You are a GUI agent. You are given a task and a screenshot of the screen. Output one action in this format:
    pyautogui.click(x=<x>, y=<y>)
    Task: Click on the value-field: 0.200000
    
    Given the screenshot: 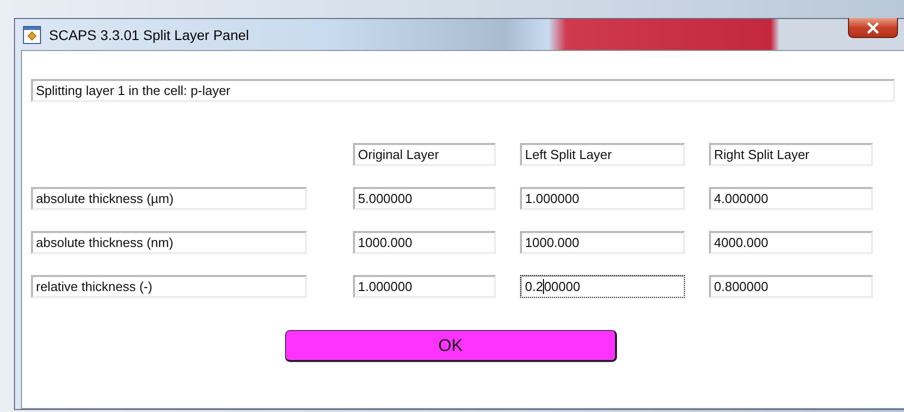 What is the action you would take?
    pyautogui.click(x=602, y=286)
    